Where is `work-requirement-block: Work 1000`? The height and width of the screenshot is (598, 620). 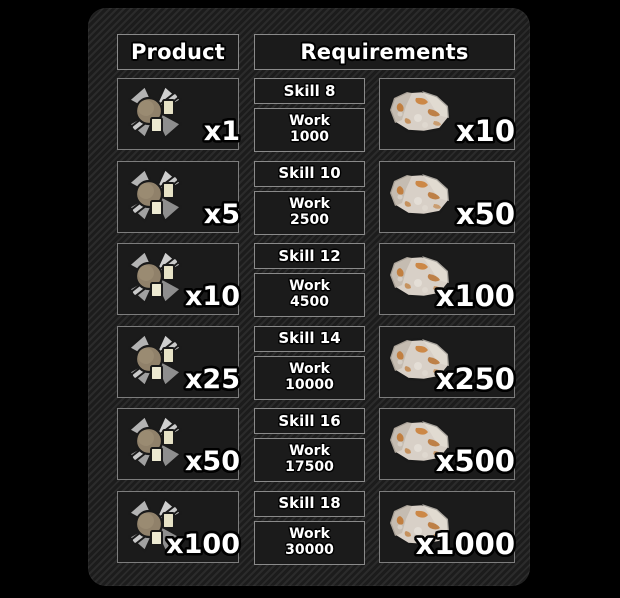
work-requirement-block: Work 1000 is located at coordinates (309, 129).